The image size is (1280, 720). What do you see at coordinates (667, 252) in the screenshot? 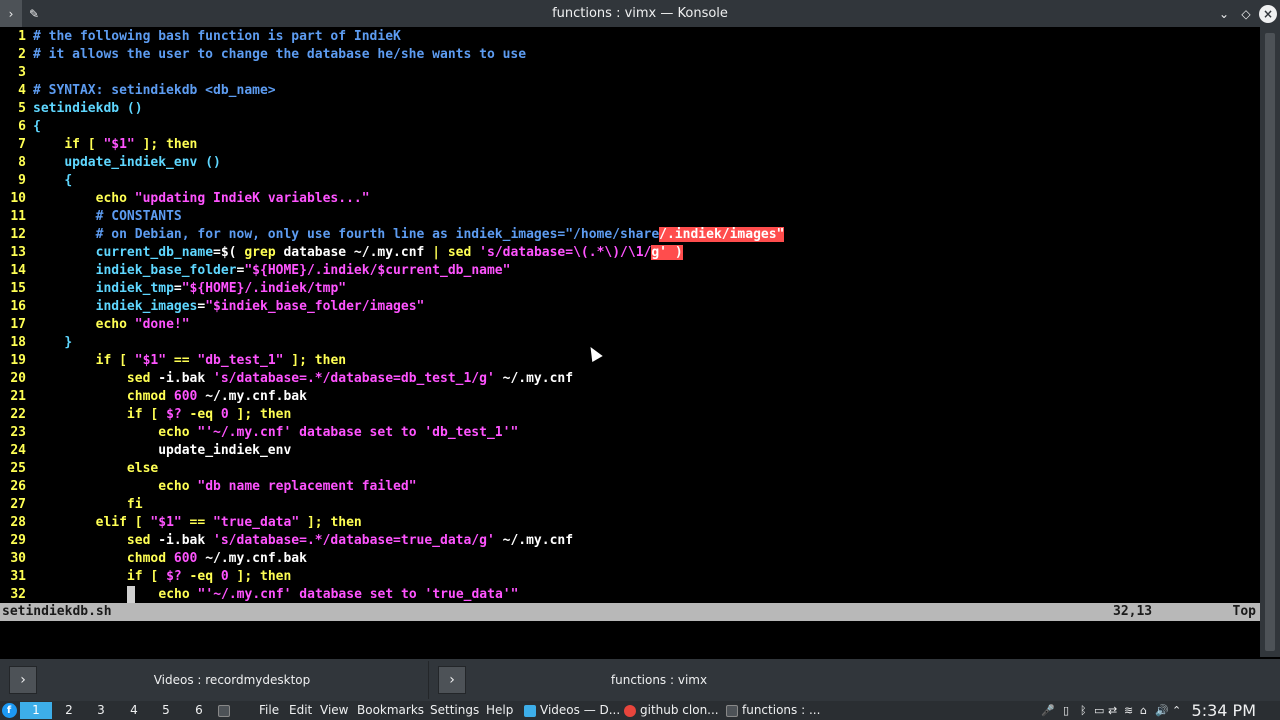
I see `search-highlight: g' )` at bounding box center [667, 252].